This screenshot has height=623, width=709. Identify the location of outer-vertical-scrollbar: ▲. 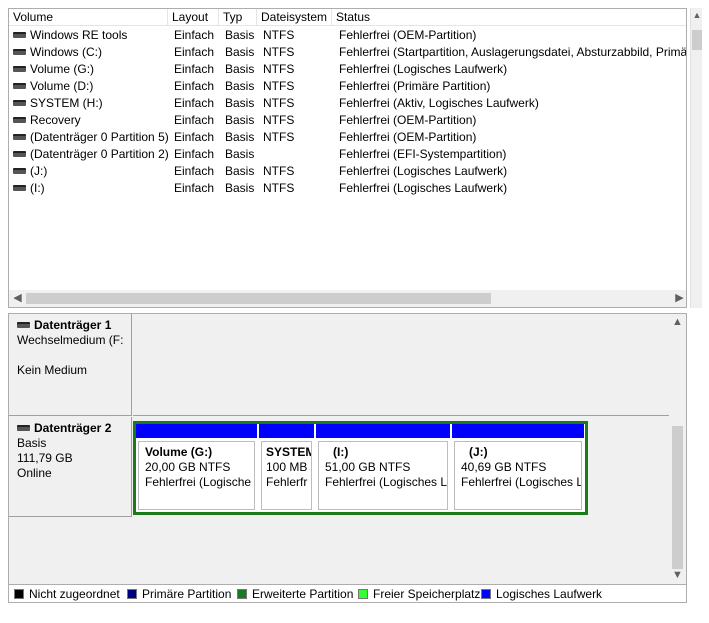
(696, 158).